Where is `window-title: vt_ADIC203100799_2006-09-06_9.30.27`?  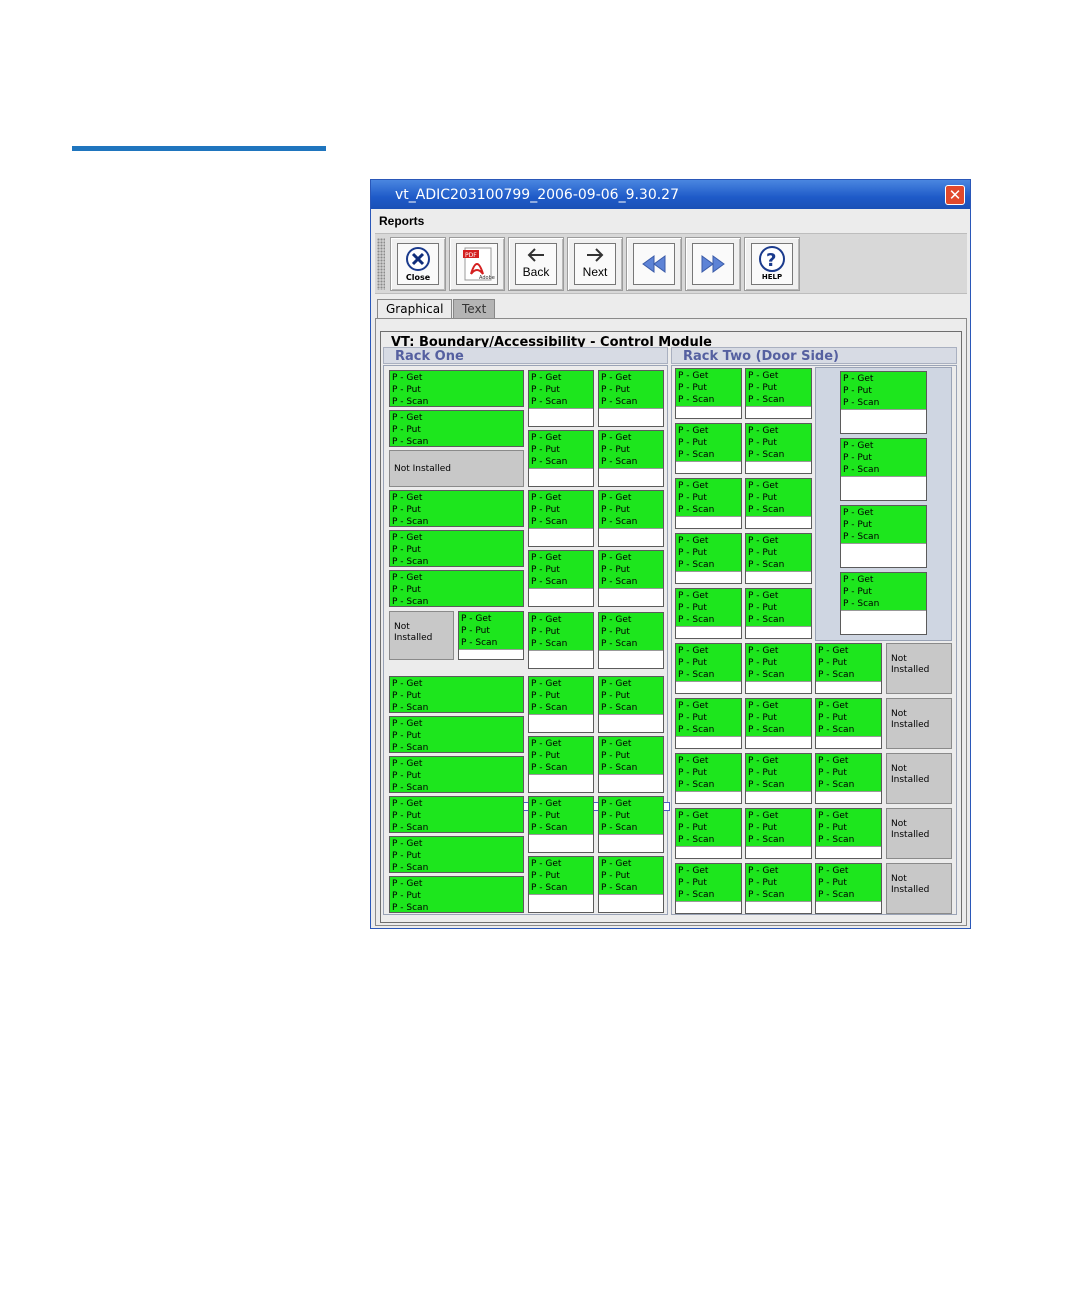 window-title: vt_ADIC203100799_2006-09-06_9.30.27 is located at coordinates (537, 195).